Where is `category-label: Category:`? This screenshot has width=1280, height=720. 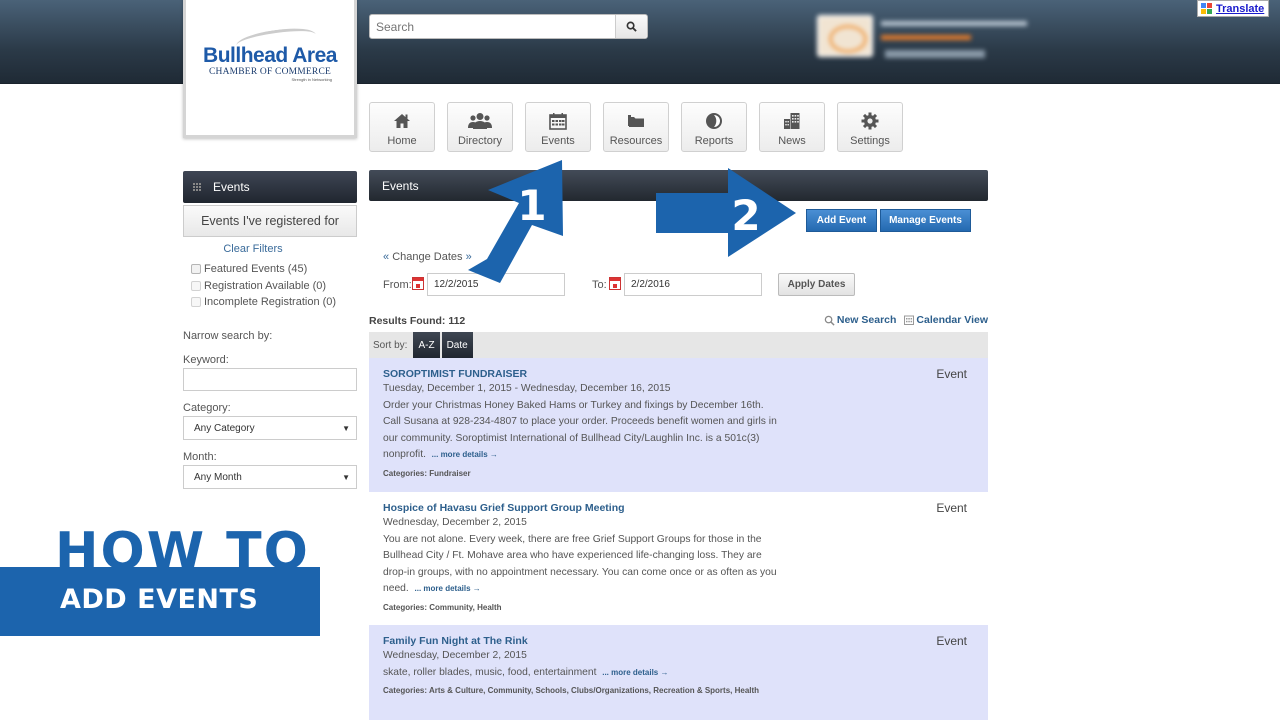 category-label: Category: is located at coordinates (207, 408).